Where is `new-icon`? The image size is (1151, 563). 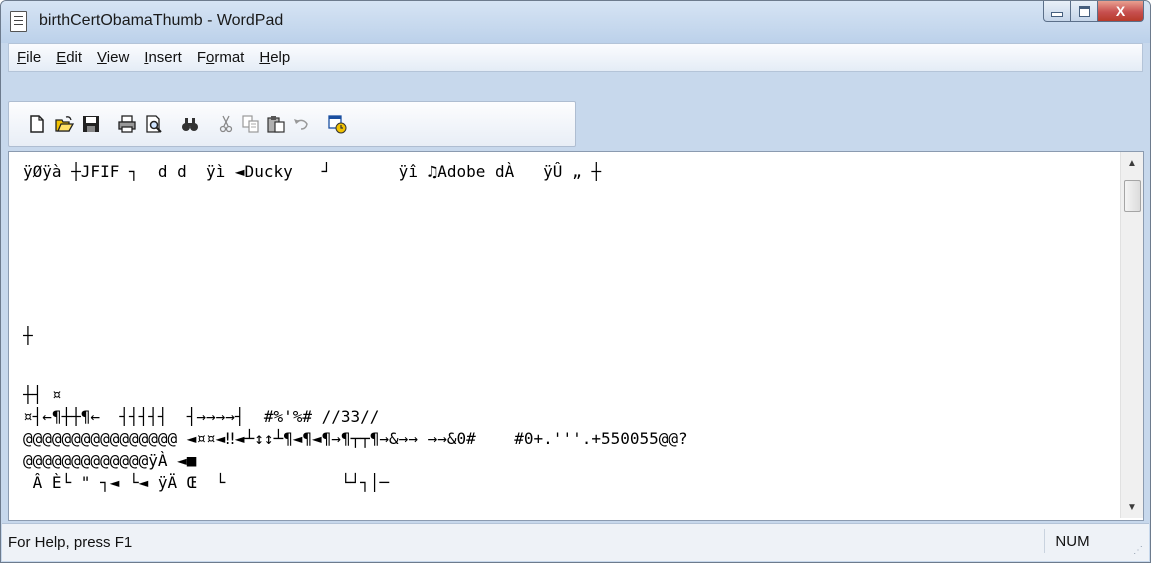 new-icon is located at coordinates (37, 124).